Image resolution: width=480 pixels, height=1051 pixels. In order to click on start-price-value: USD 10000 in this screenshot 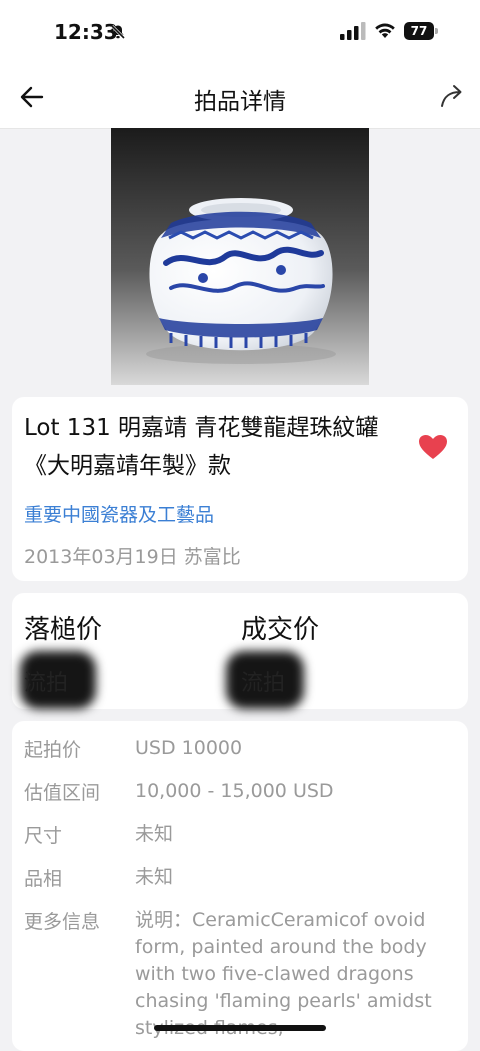, I will do `click(189, 748)`.